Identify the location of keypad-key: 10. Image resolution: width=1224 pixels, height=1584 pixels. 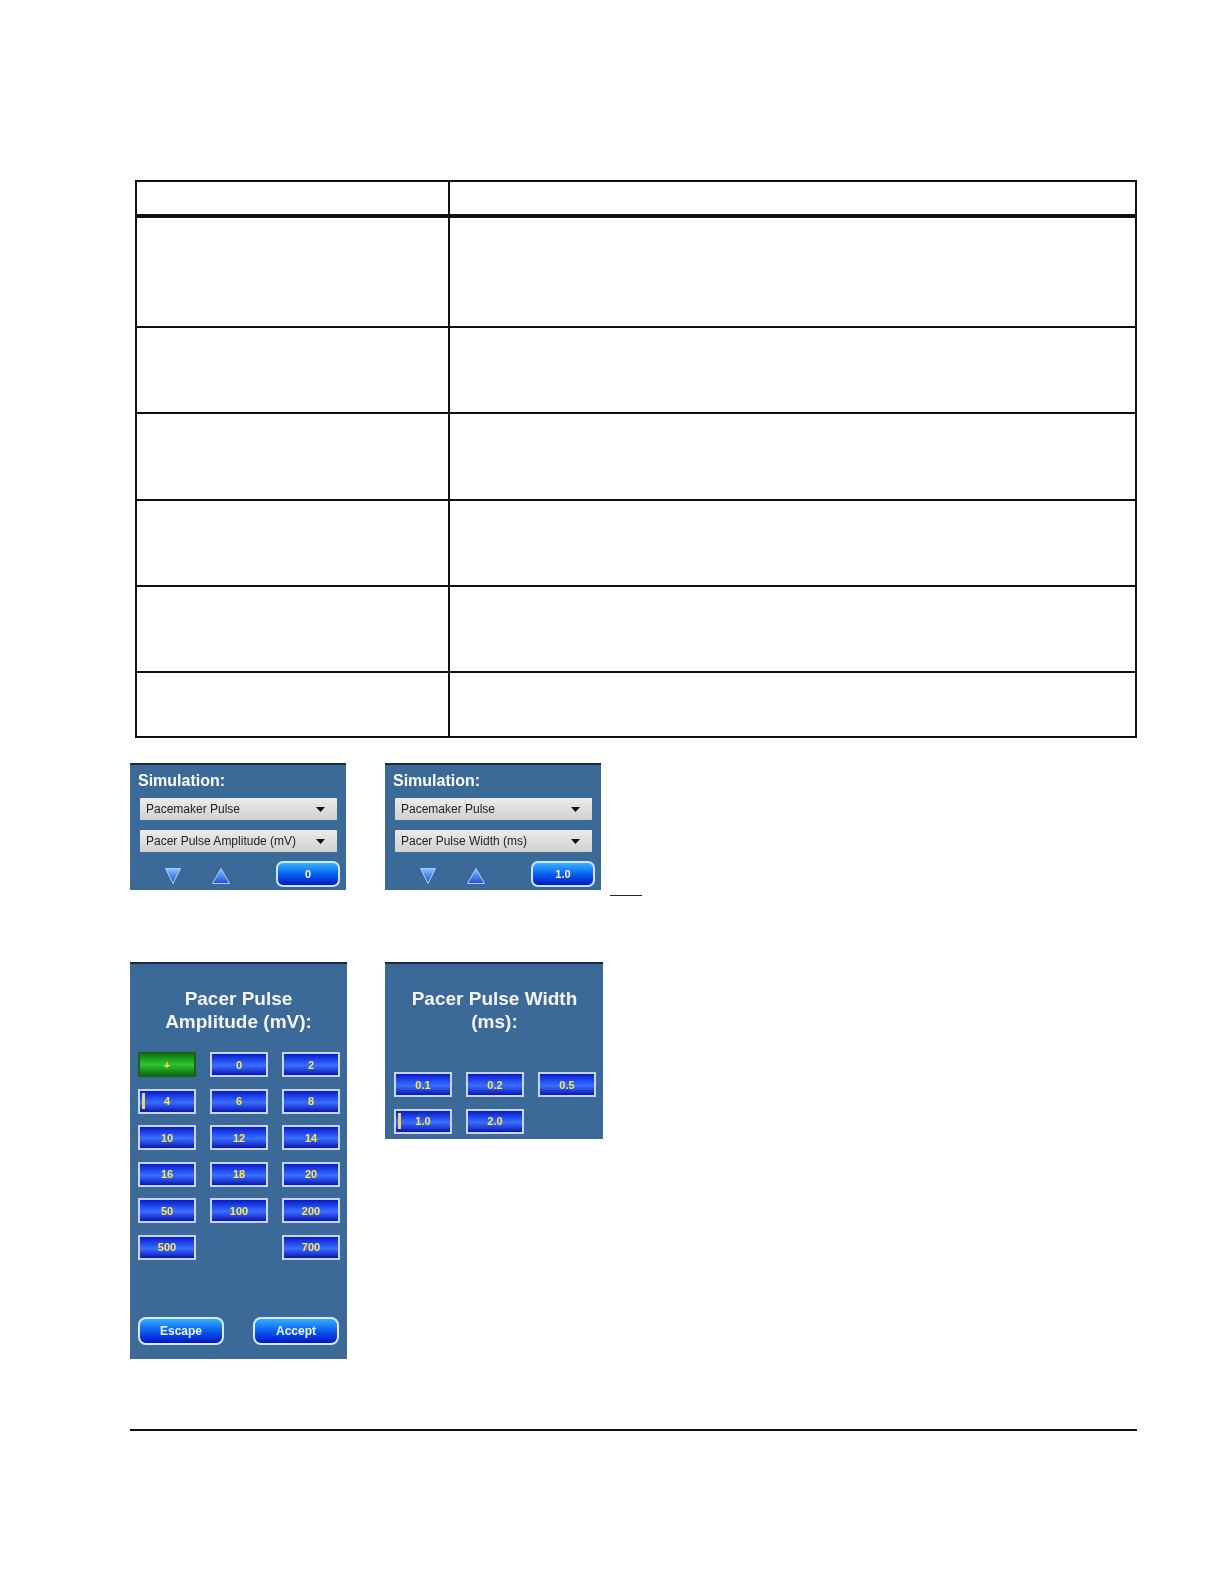
(167, 1137).